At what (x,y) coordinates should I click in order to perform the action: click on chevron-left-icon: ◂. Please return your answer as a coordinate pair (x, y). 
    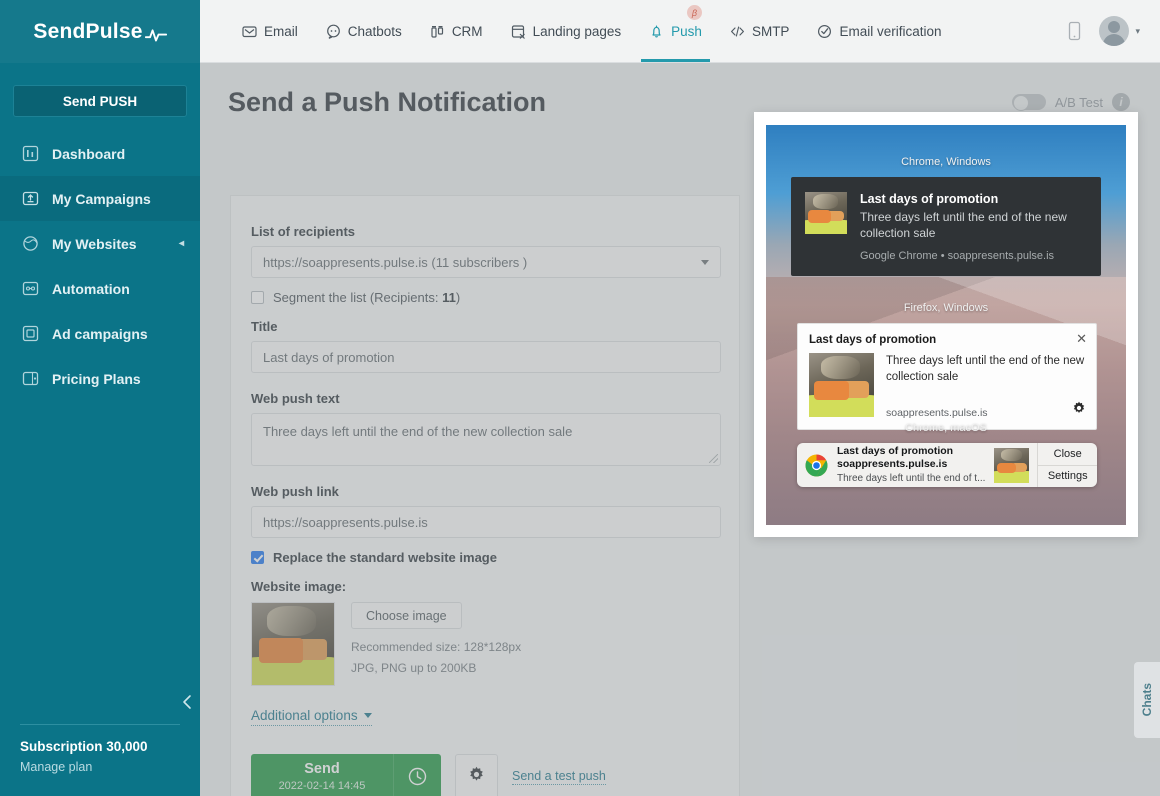
    Looking at the image, I should click on (181, 243).